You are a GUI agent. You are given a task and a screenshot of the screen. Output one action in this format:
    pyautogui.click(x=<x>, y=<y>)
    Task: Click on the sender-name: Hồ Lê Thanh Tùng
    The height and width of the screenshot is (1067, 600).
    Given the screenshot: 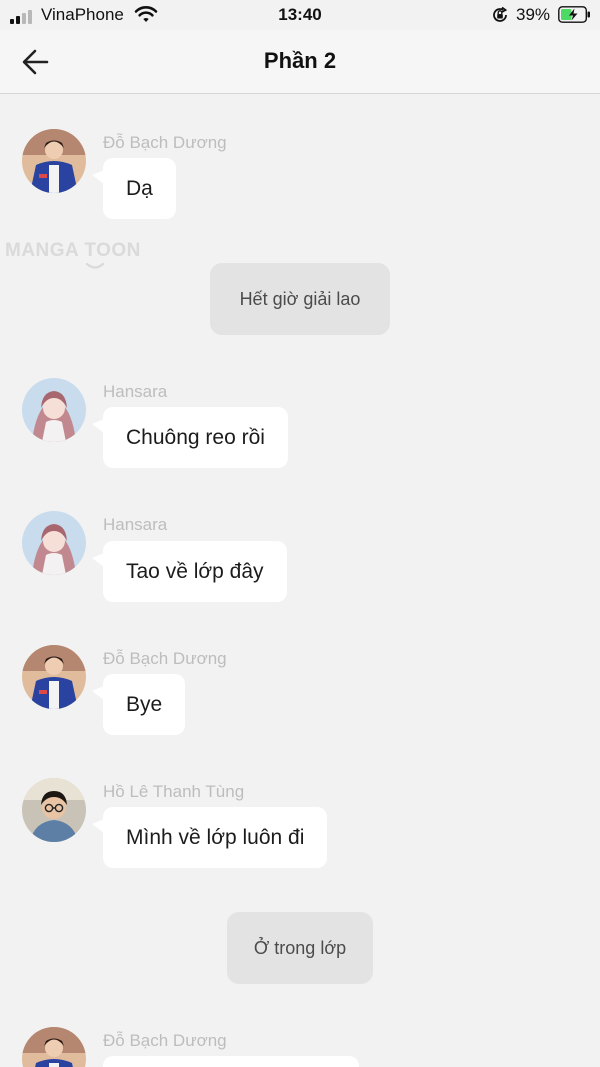 What is the action you would take?
    pyautogui.click(x=174, y=791)
    